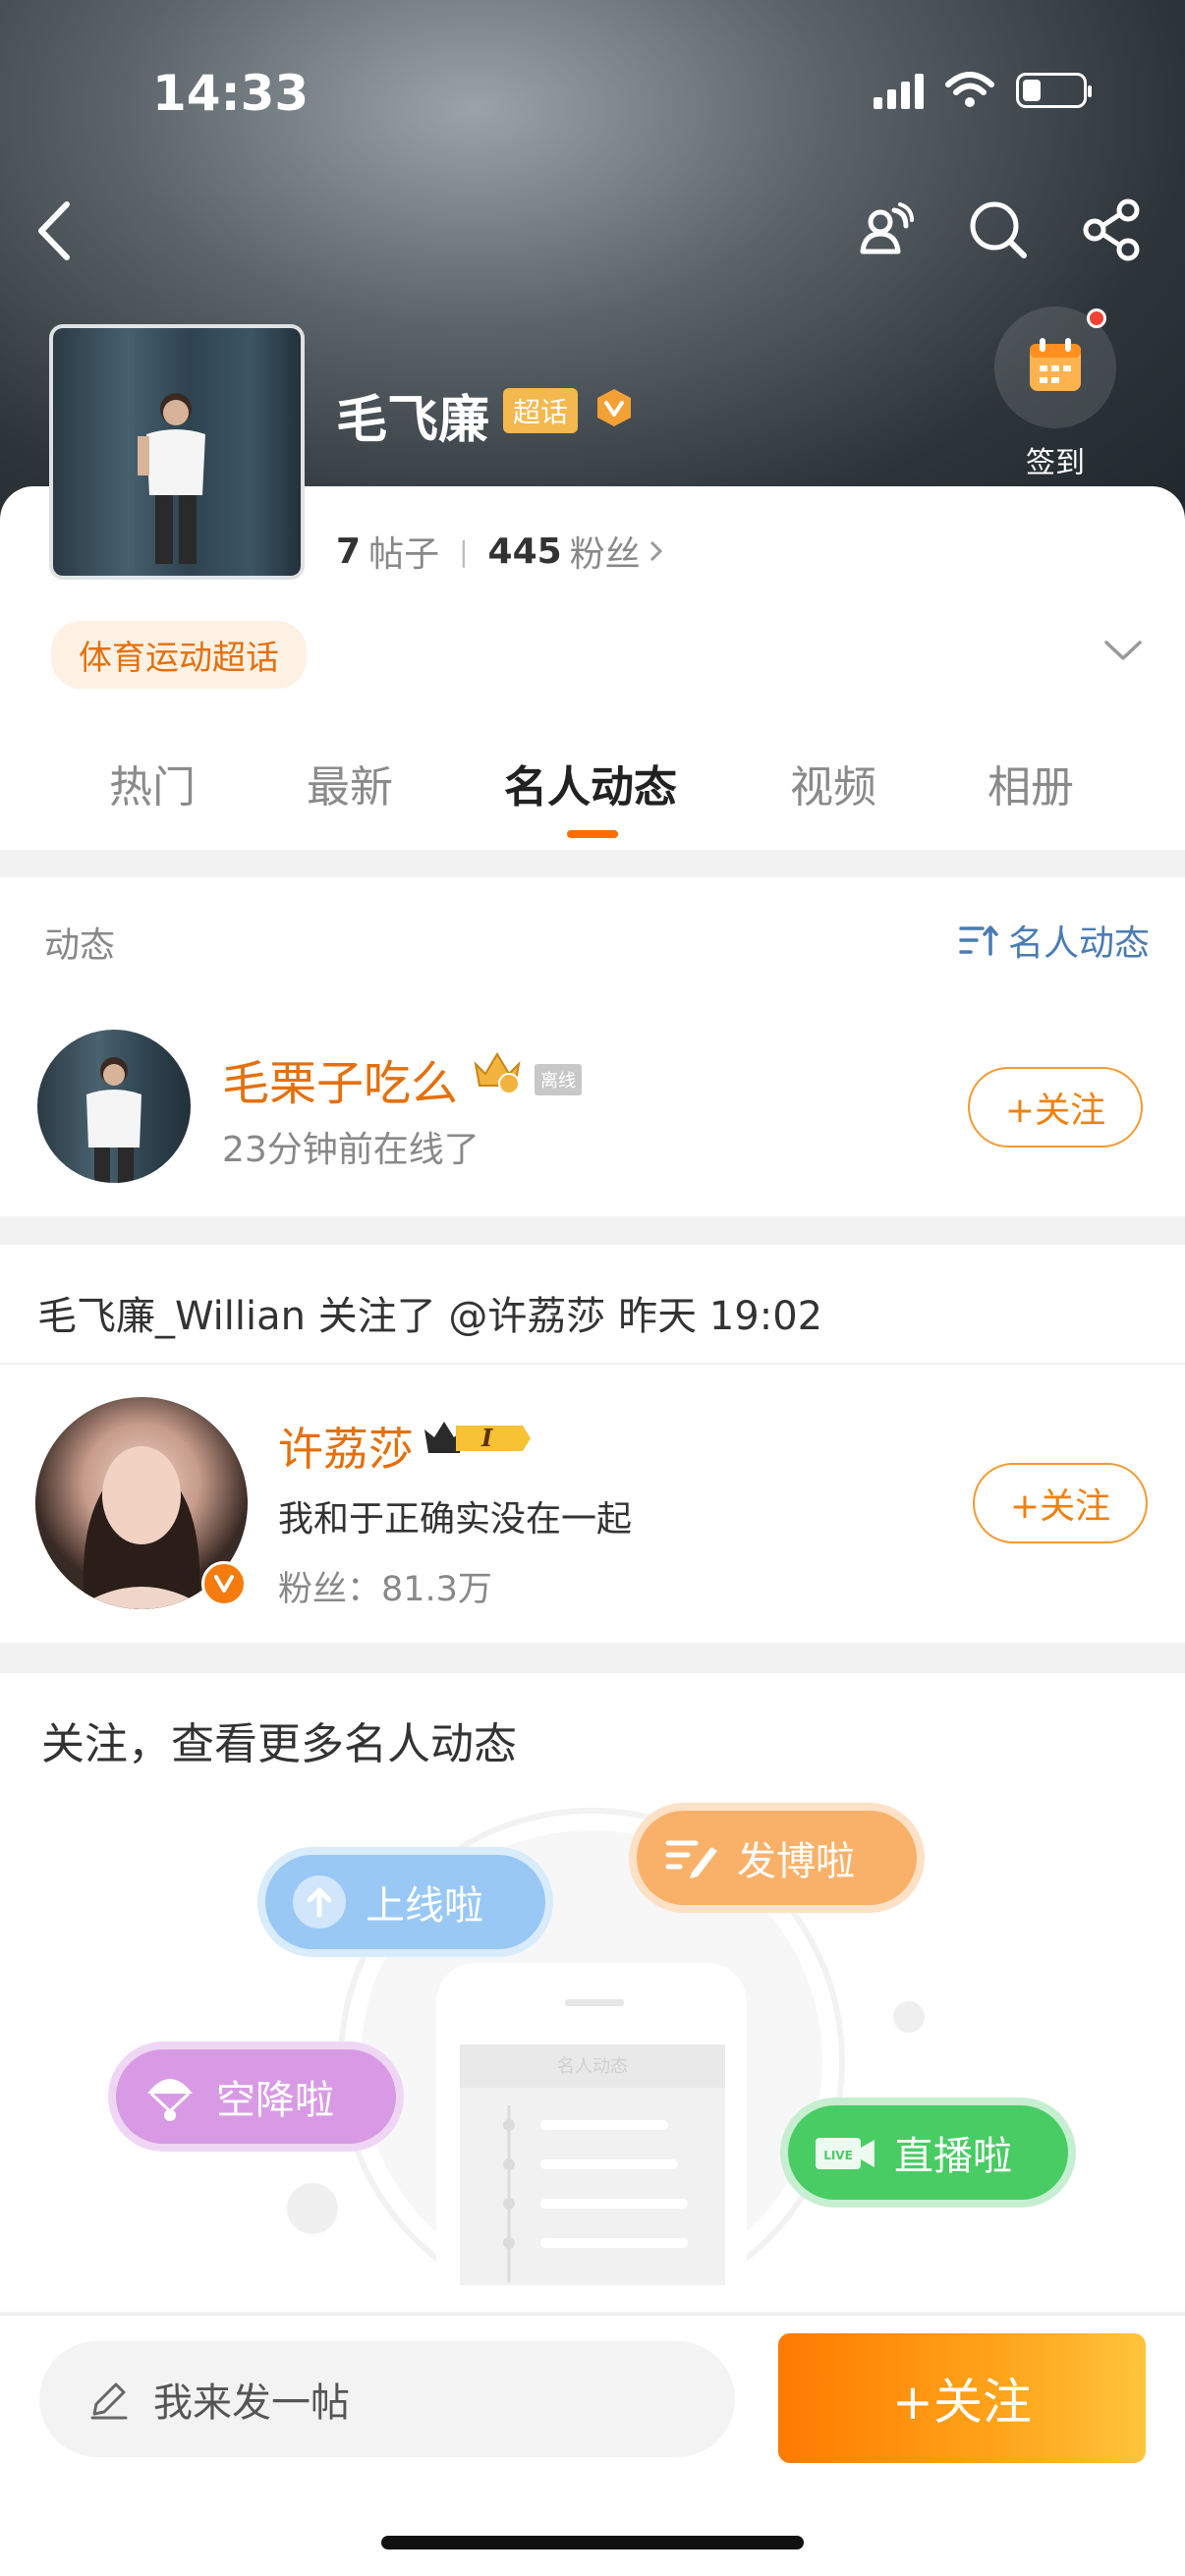 The image size is (1185, 2576). Describe the element at coordinates (656, 551) in the screenshot. I see `chevron-right-icon` at that location.